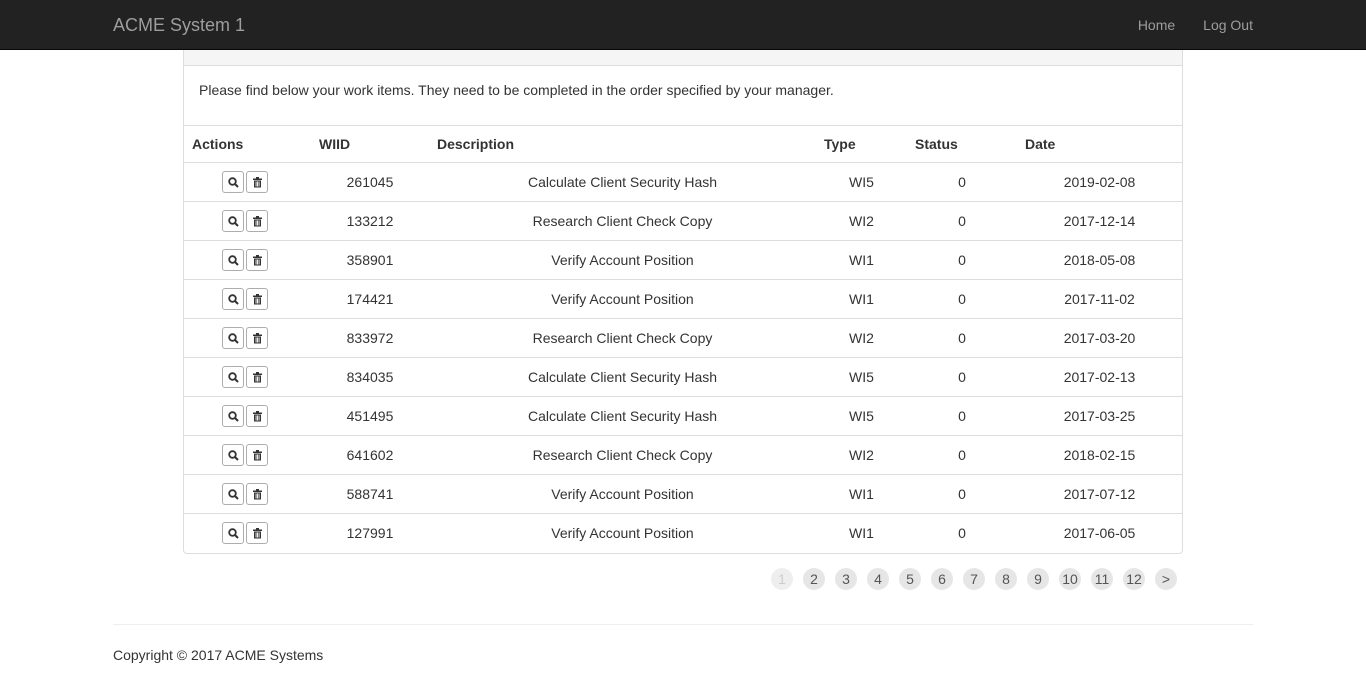 This screenshot has height=689, width=1366. What do you see at coordinates (370, 338) in the screenshot?
I see `cell-wiid: 833972` at bounding box center [370, 338].